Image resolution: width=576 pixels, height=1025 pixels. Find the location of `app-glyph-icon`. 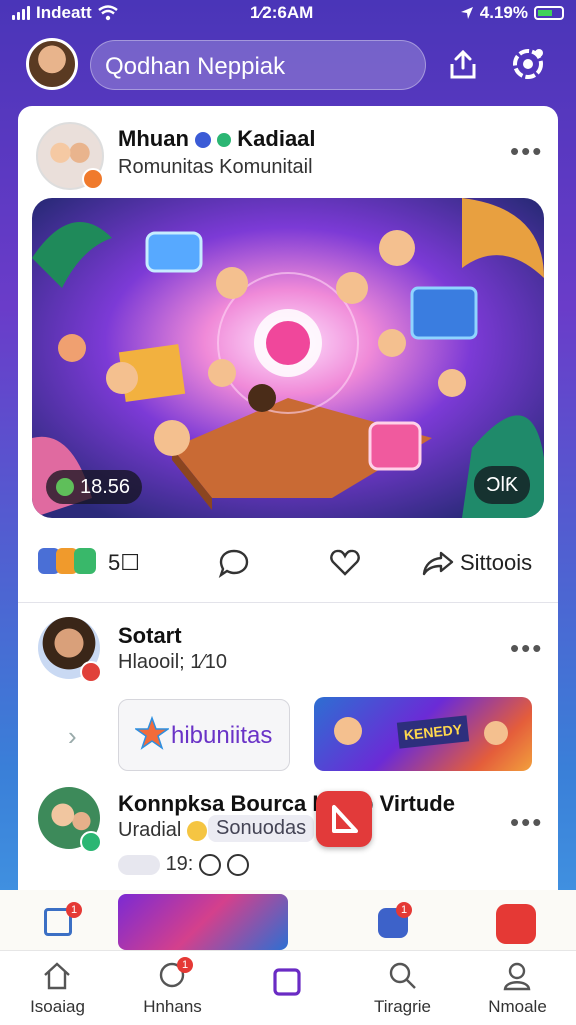

app-glyph-icon is located at coordinates (345, 819).